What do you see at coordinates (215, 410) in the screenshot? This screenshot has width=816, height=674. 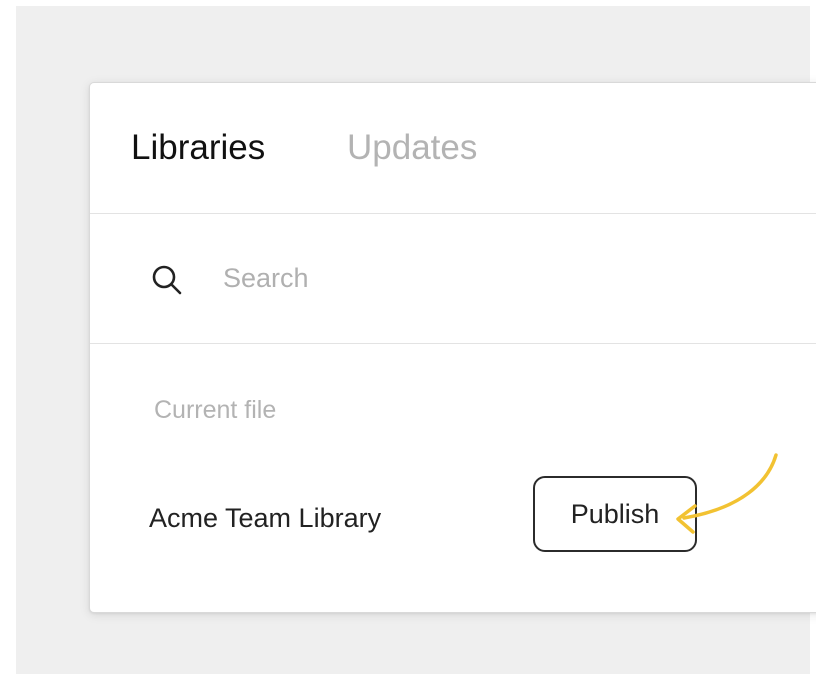 I see `section-label-current-file: Current file` at bounding box center [215, 410].